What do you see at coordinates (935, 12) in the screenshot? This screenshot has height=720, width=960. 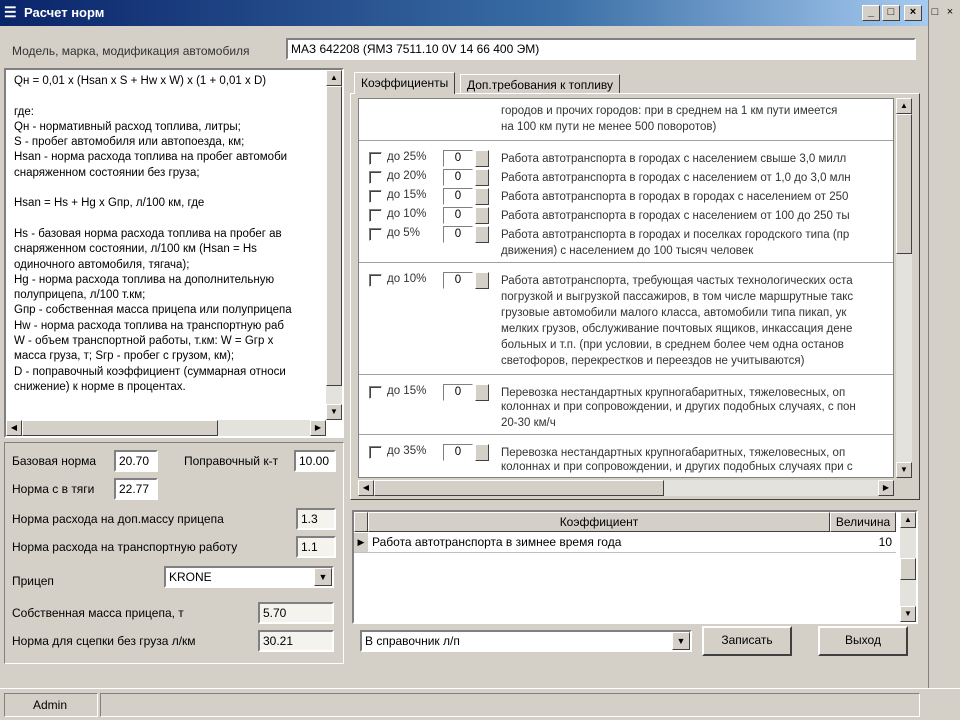 I see `outer-maximize-button: □` at bounding box center [935, 12].